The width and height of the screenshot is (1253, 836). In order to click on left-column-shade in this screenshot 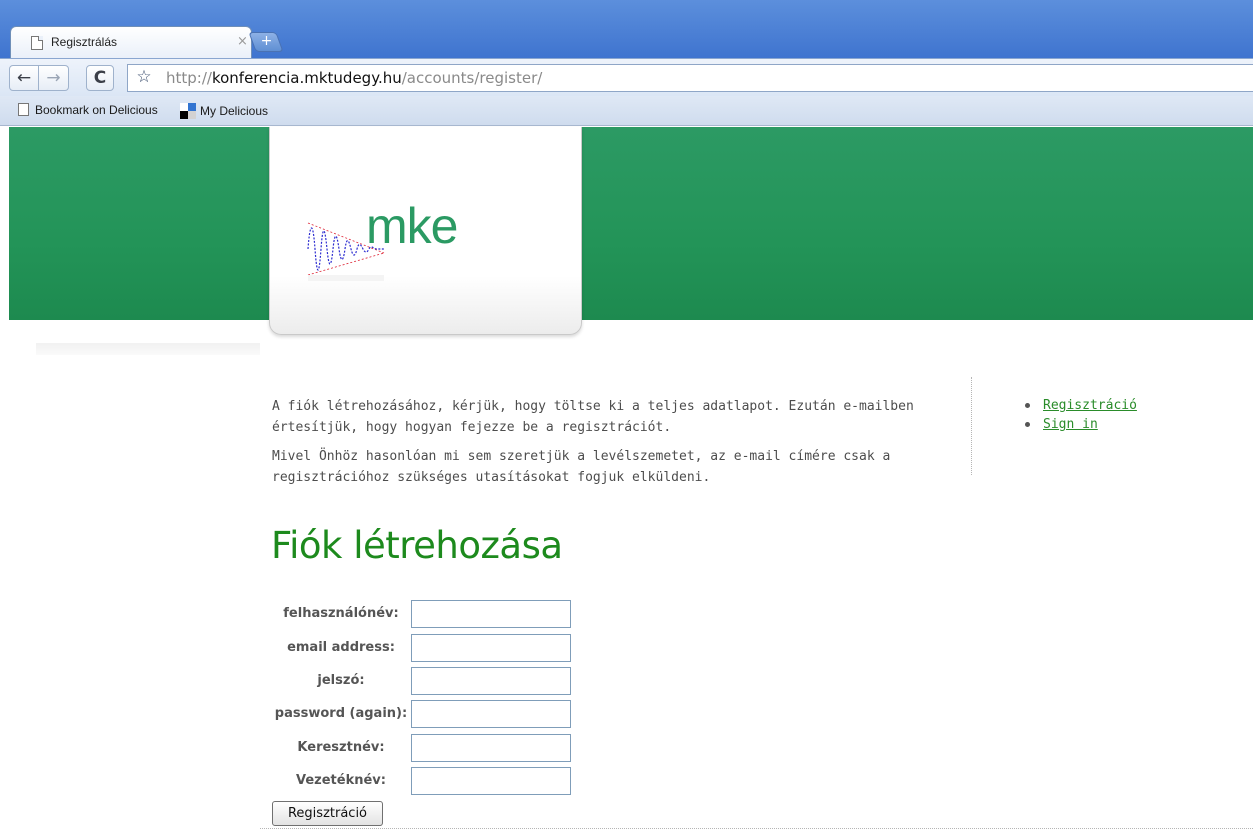, I will do `click(148, 349)`.